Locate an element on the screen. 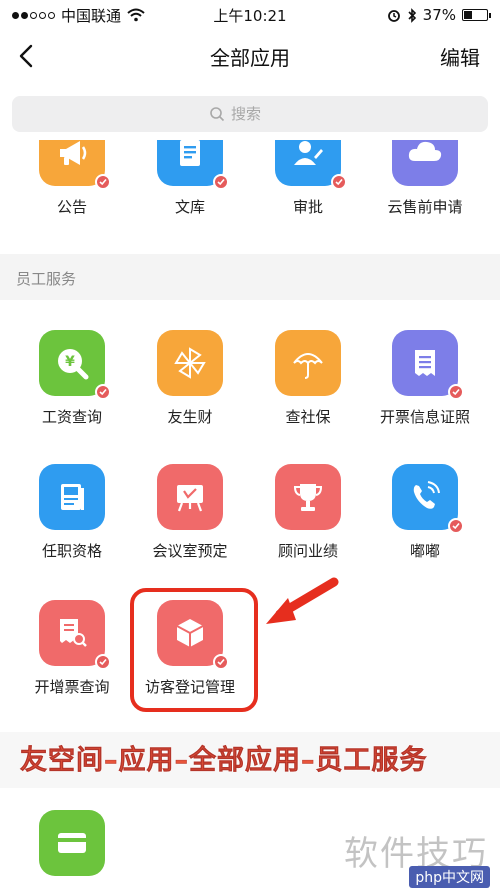 The width and height of the screenshot is (500, 890). app-label: 任职资格 is located at coordinates (71, 551).